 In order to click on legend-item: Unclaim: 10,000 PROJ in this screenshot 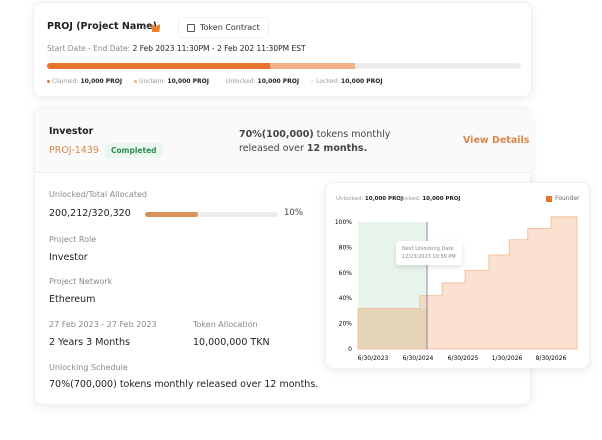, I will do `click(171, 81)`.